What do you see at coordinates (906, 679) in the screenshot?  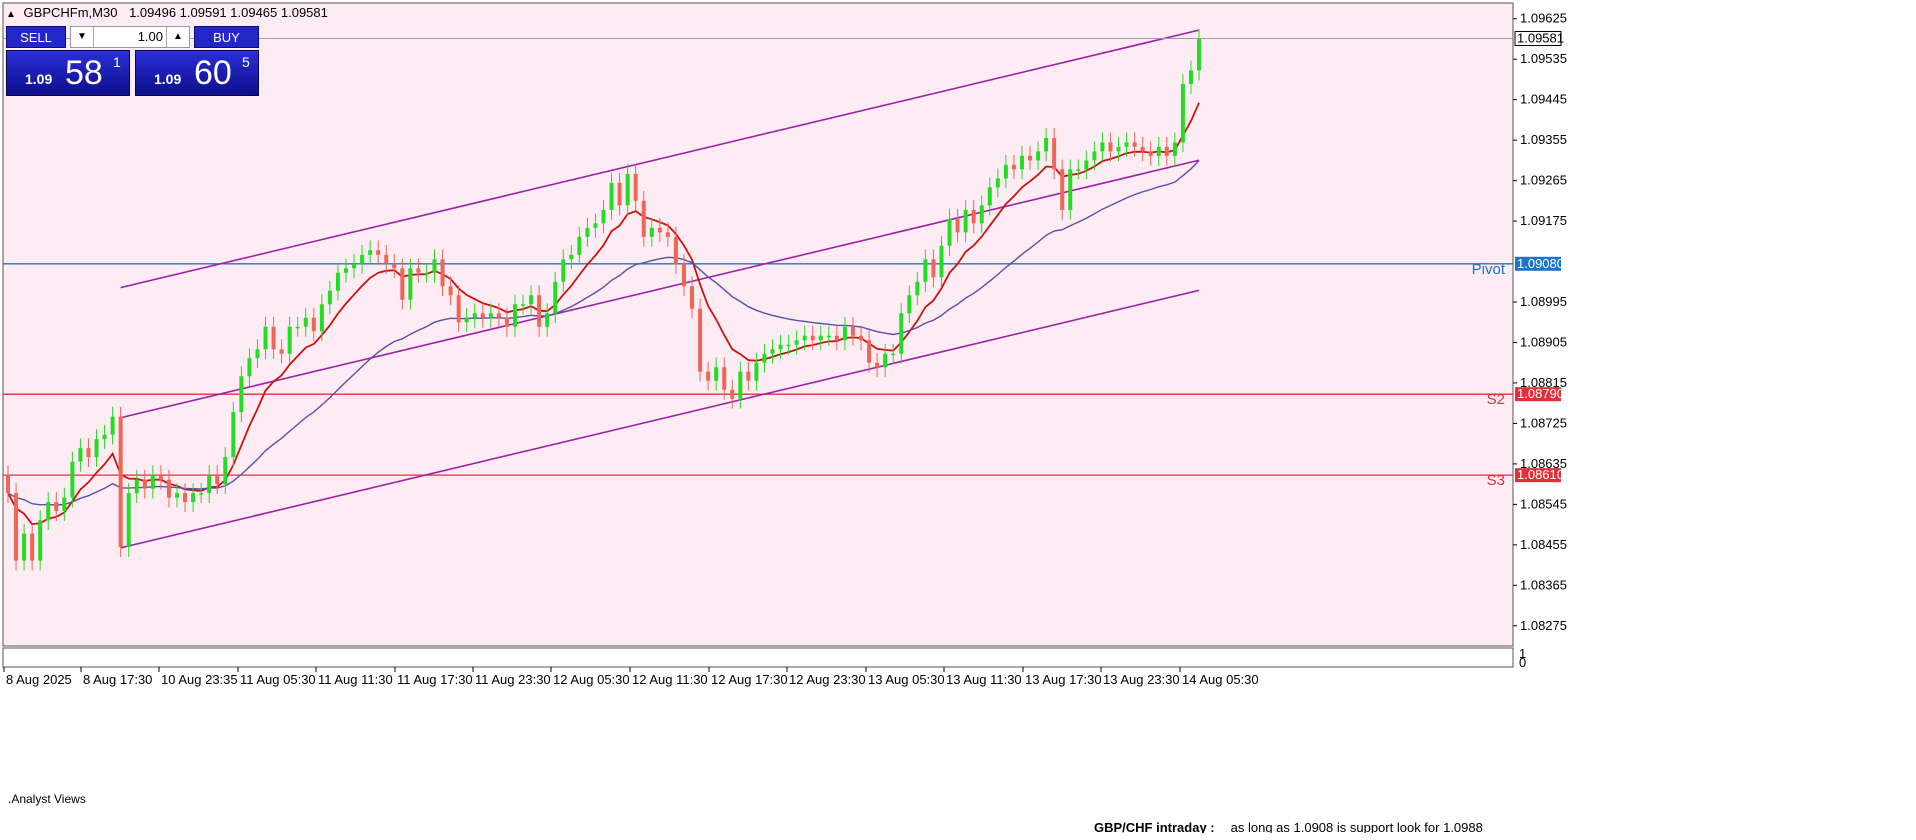 I see `x-tick-label: 13 Aug 05:30` at bounding box center [906, 679].